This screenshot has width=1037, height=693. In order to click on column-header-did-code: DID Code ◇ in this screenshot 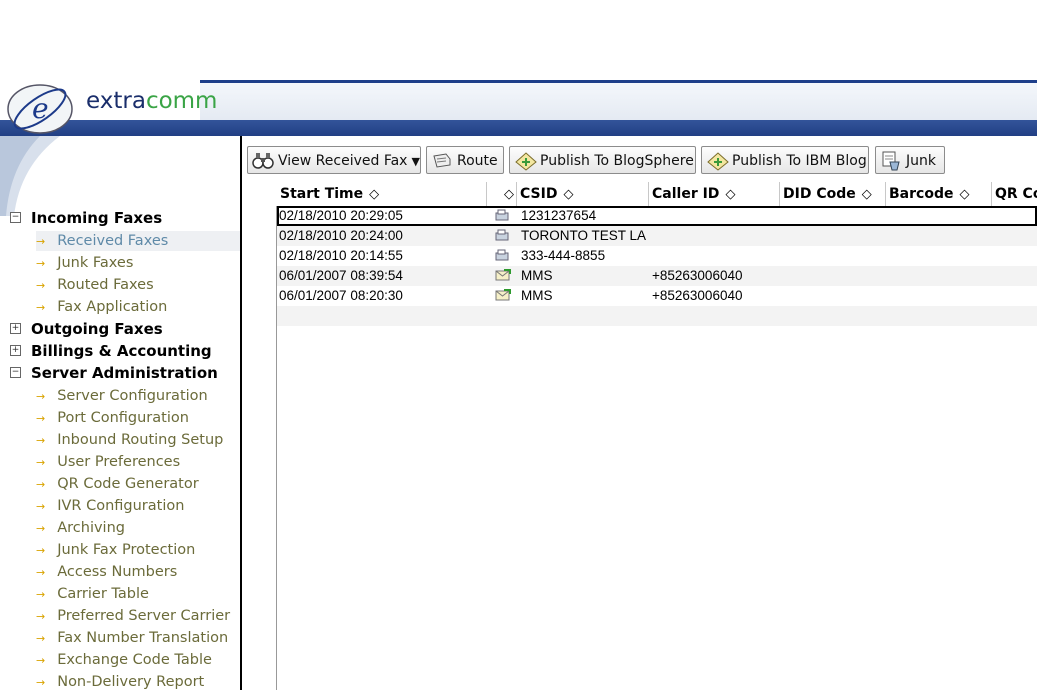, I will do `click(833, 194)`.